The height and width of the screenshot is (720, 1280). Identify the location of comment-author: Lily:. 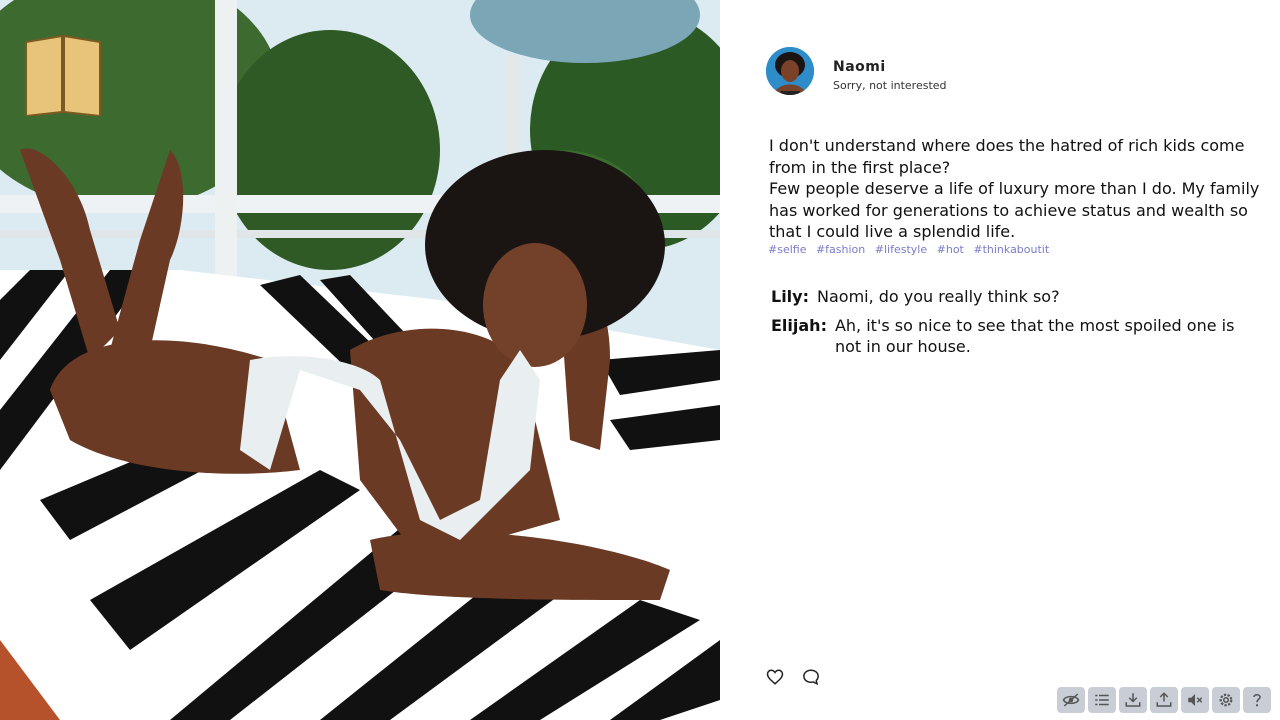
(790, 296).